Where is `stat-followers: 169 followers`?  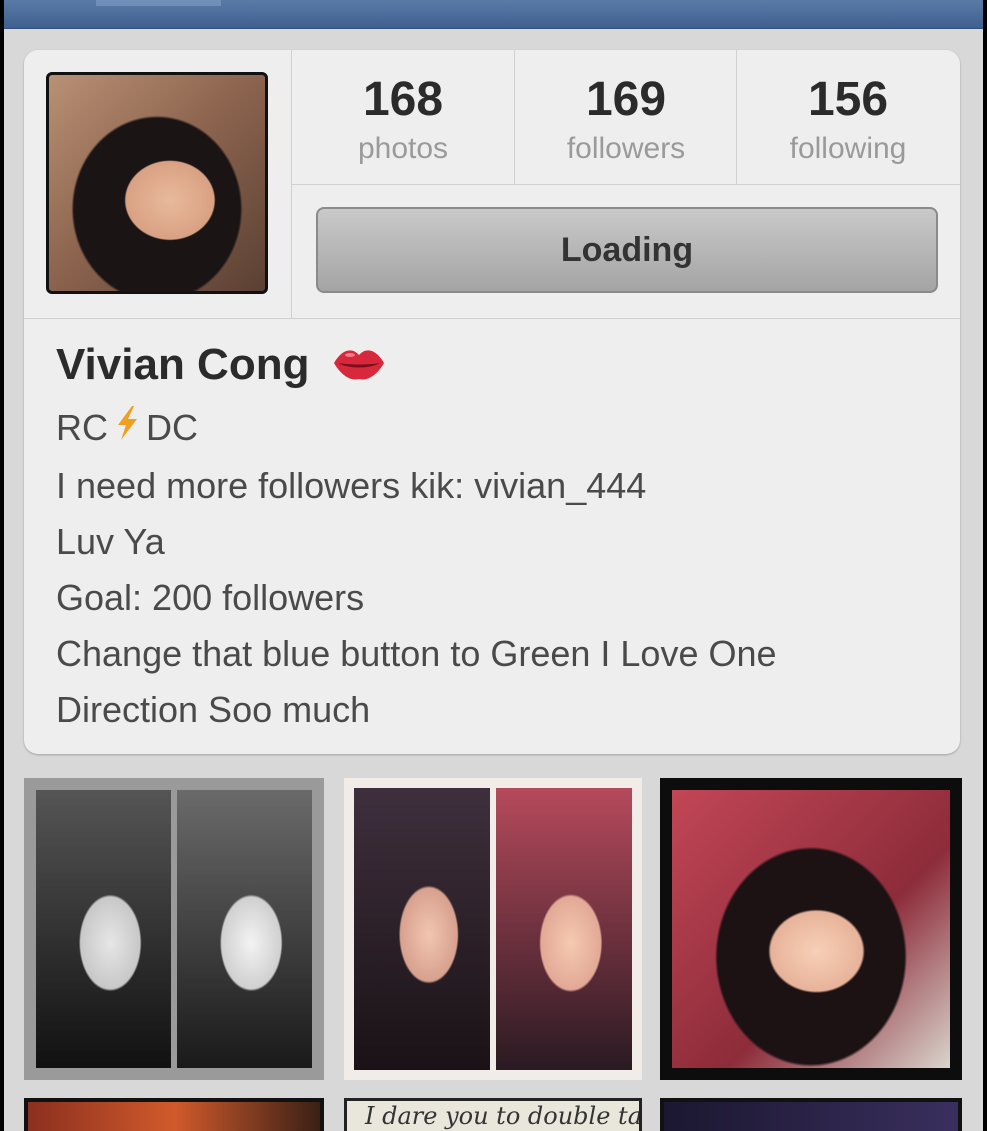 stat-followers: 169 followers is located at coordinates (625, 117).